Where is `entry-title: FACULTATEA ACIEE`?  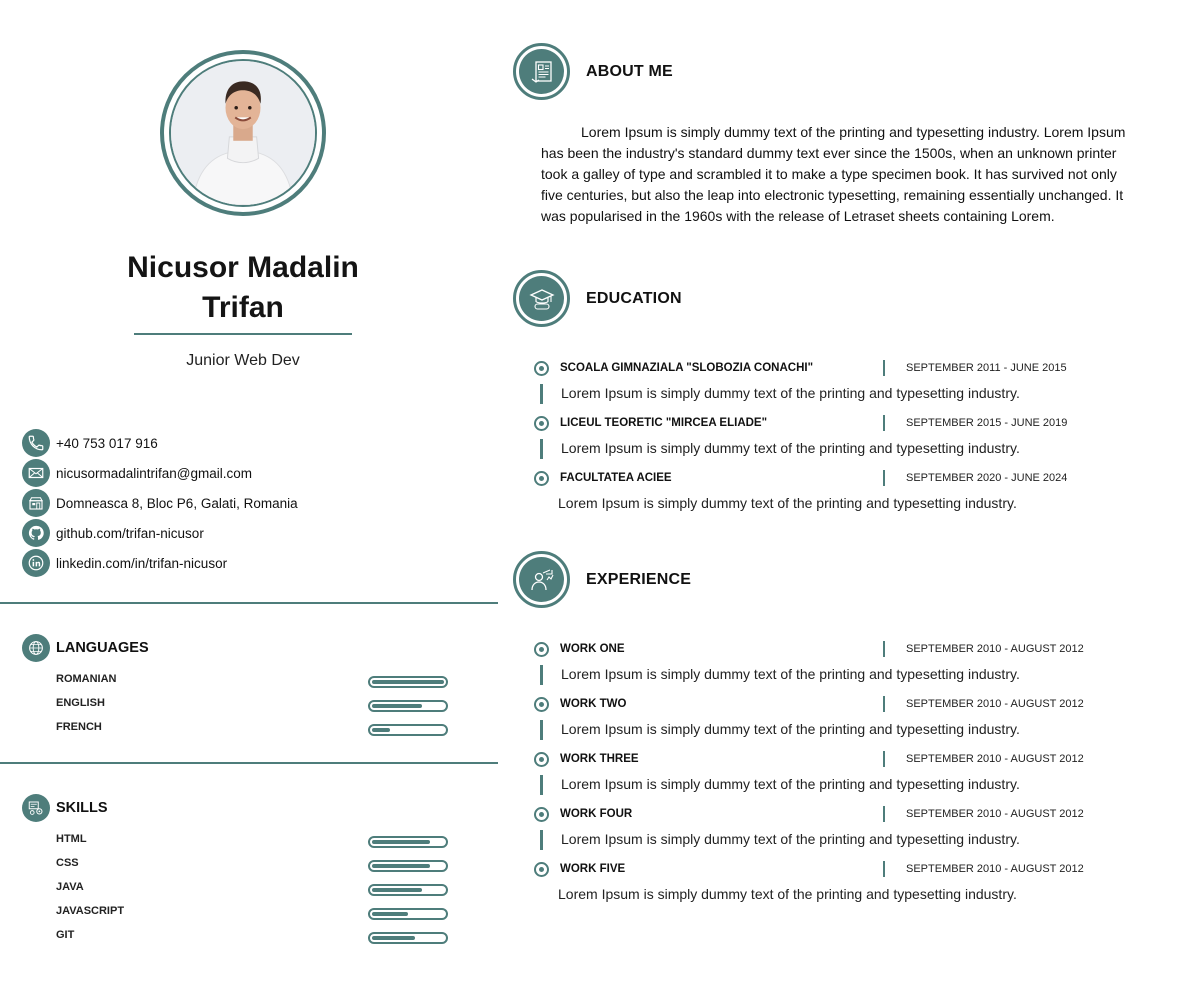
entry-title: FACULTATEA ACIEE is located at coordinates (616, 478).